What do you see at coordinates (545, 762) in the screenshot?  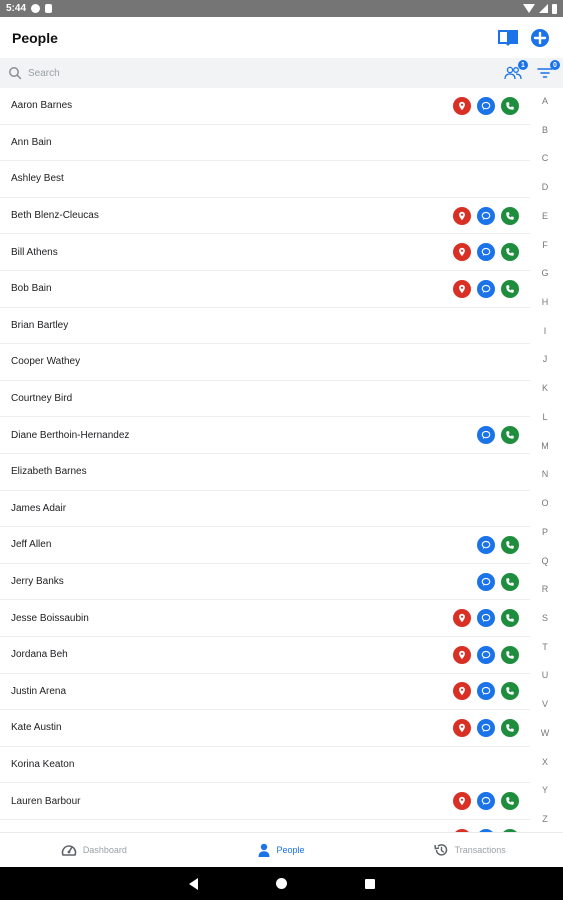 I see `alphabet-letter: X` at bounding box center [545, 762].